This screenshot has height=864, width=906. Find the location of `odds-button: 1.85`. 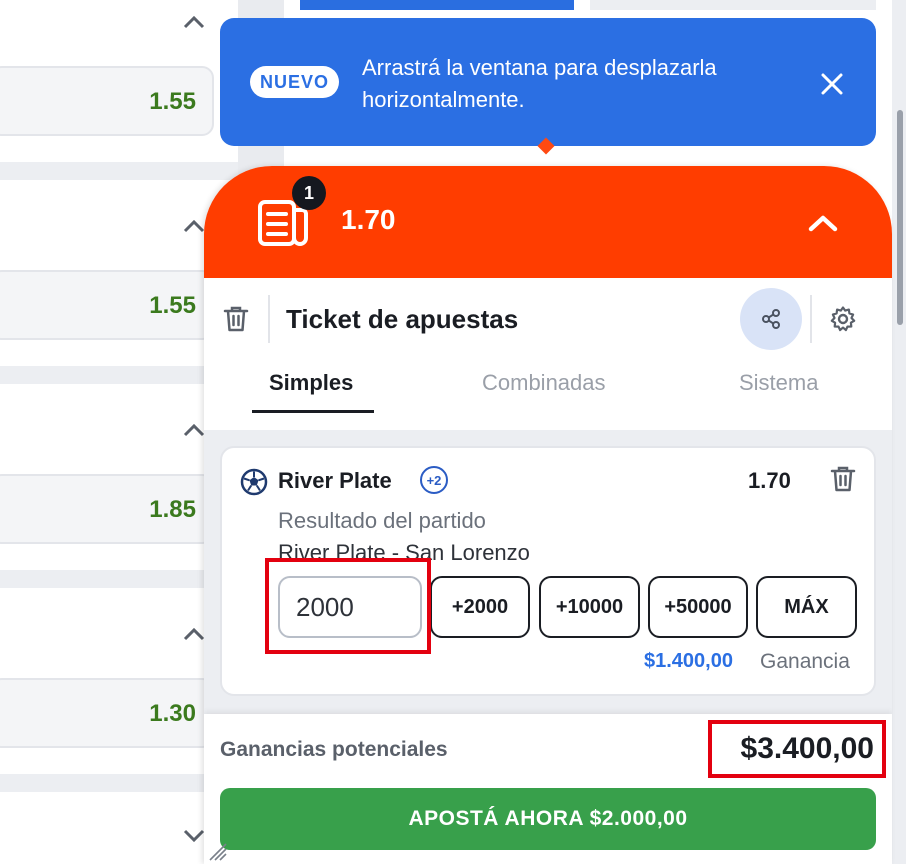

odds-button: 1.85 is located at coordinates (107, 509).